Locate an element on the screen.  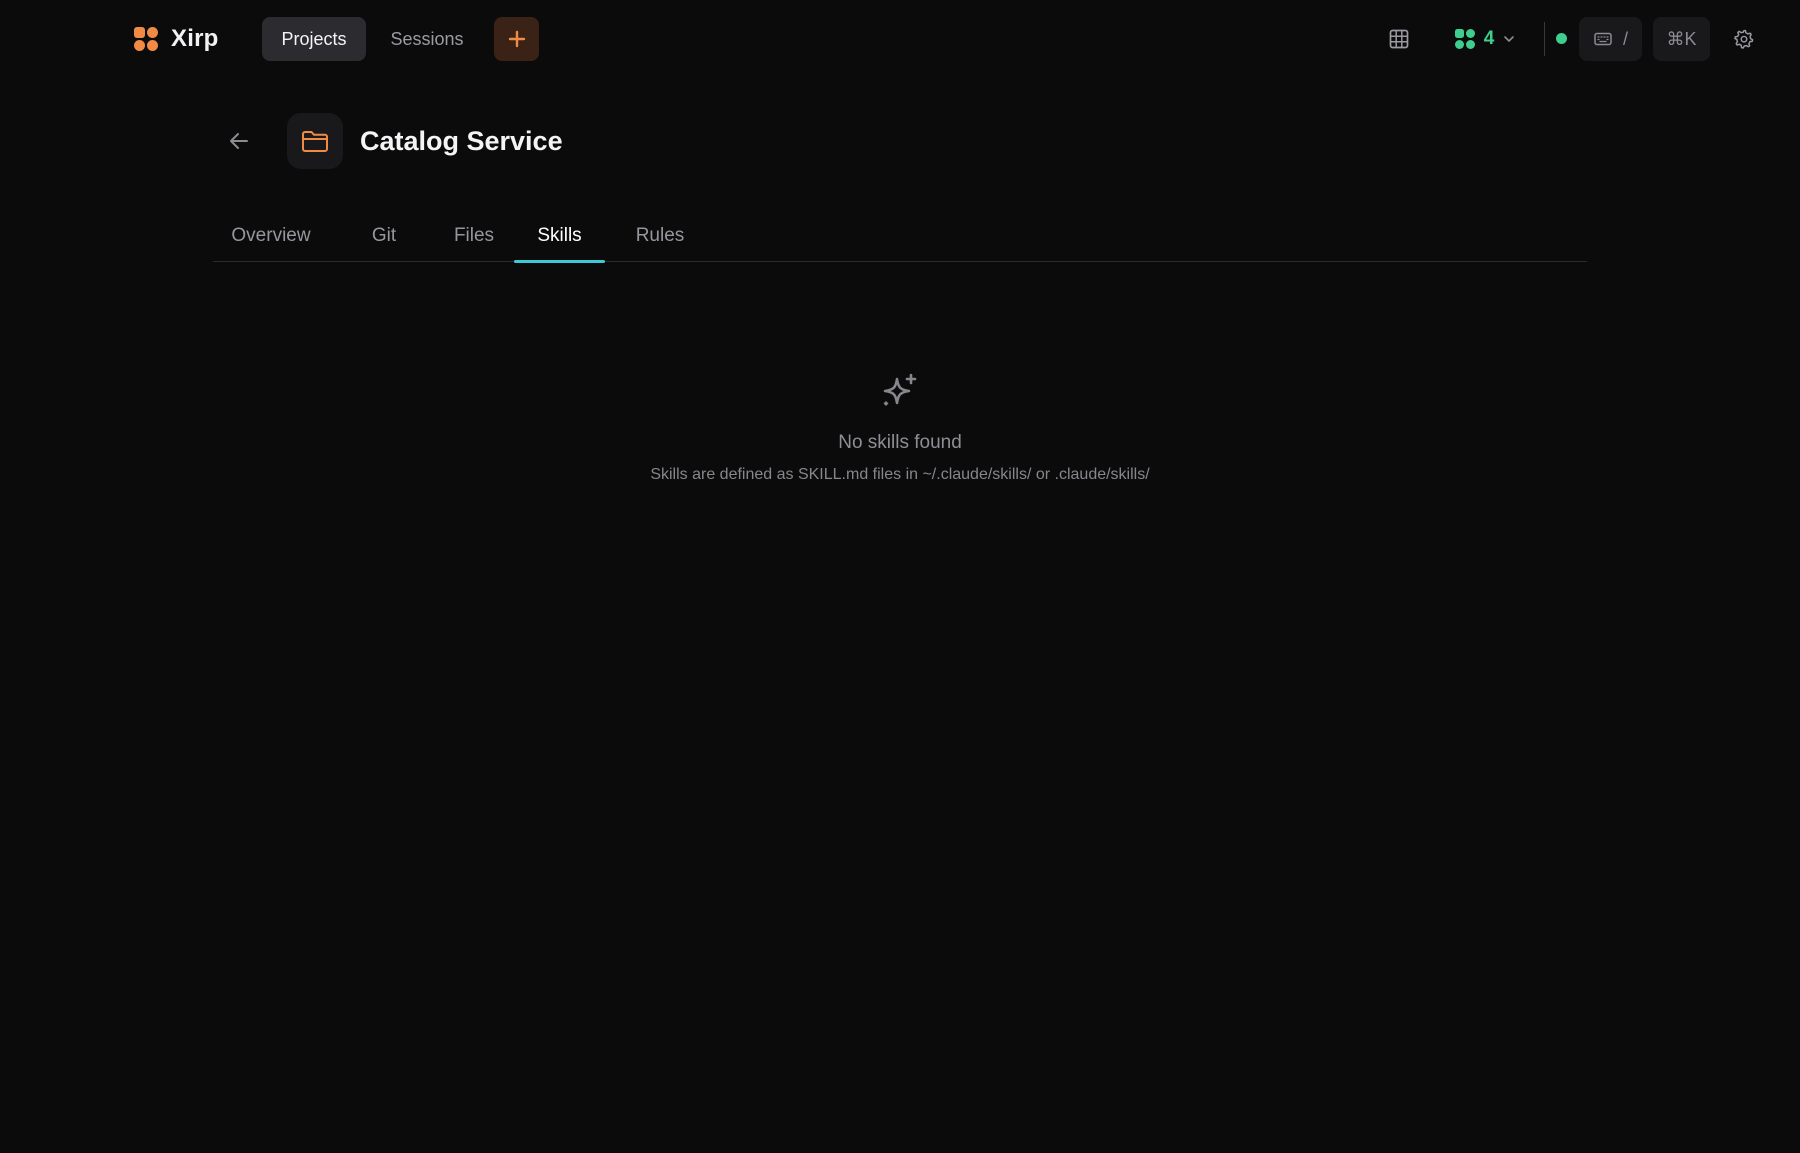
empty-state-title: No skills found is located at coordinates (900, 442).